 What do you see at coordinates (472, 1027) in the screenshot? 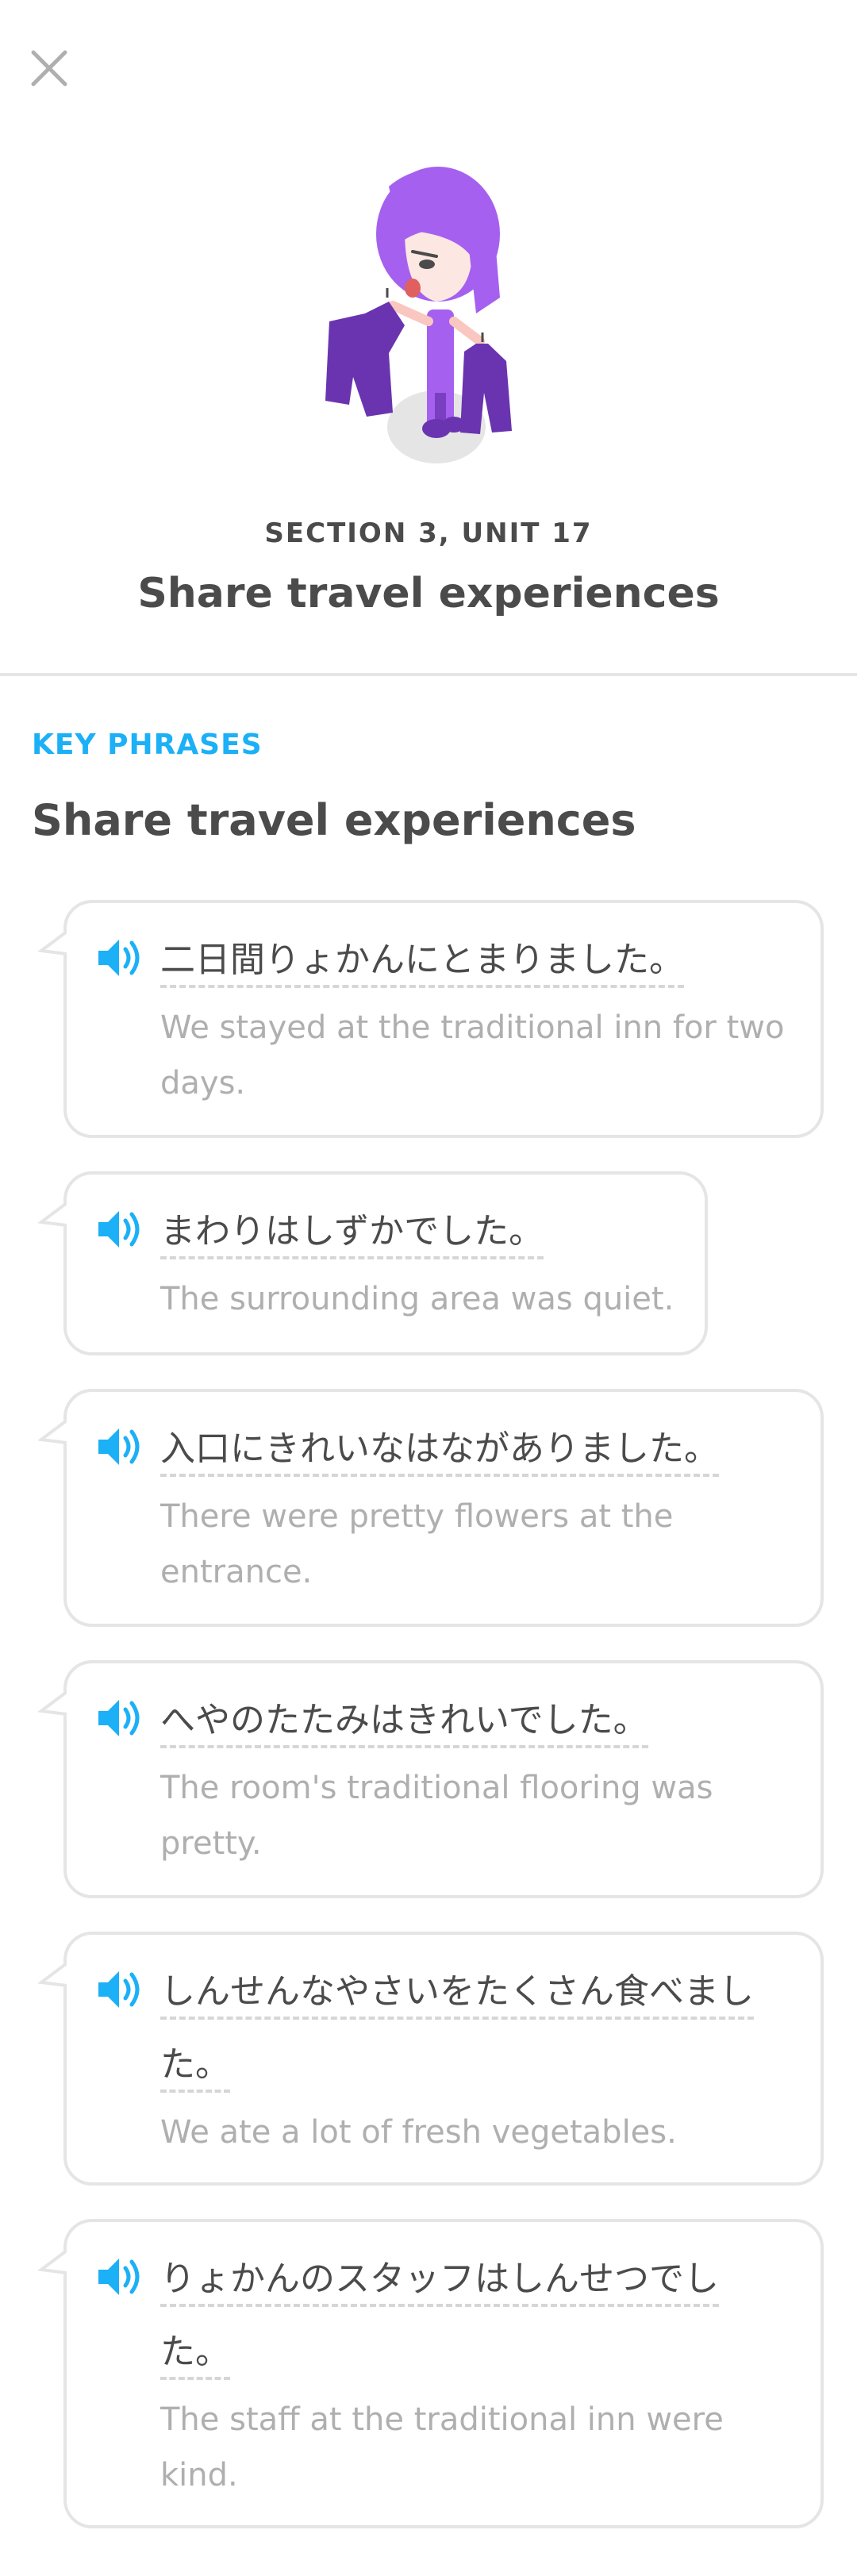
I see `phrase-english-line: We stayed at the traditional inn for two` at bounding box center [472, 1027].